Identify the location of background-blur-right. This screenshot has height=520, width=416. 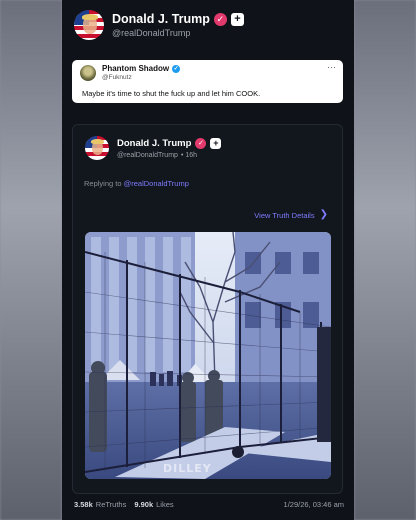
(385, 260).